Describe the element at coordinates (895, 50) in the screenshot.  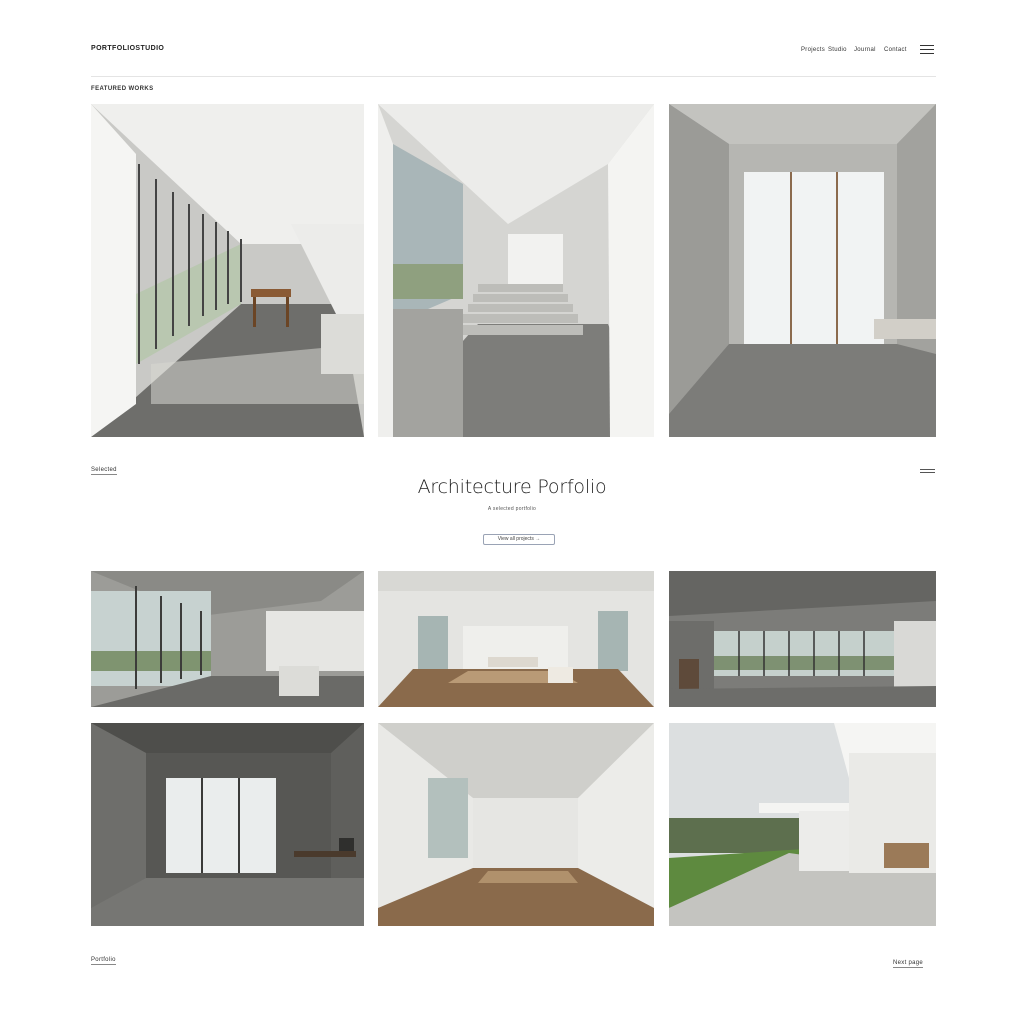
I see `nav-link-contact: Contact` at that location.